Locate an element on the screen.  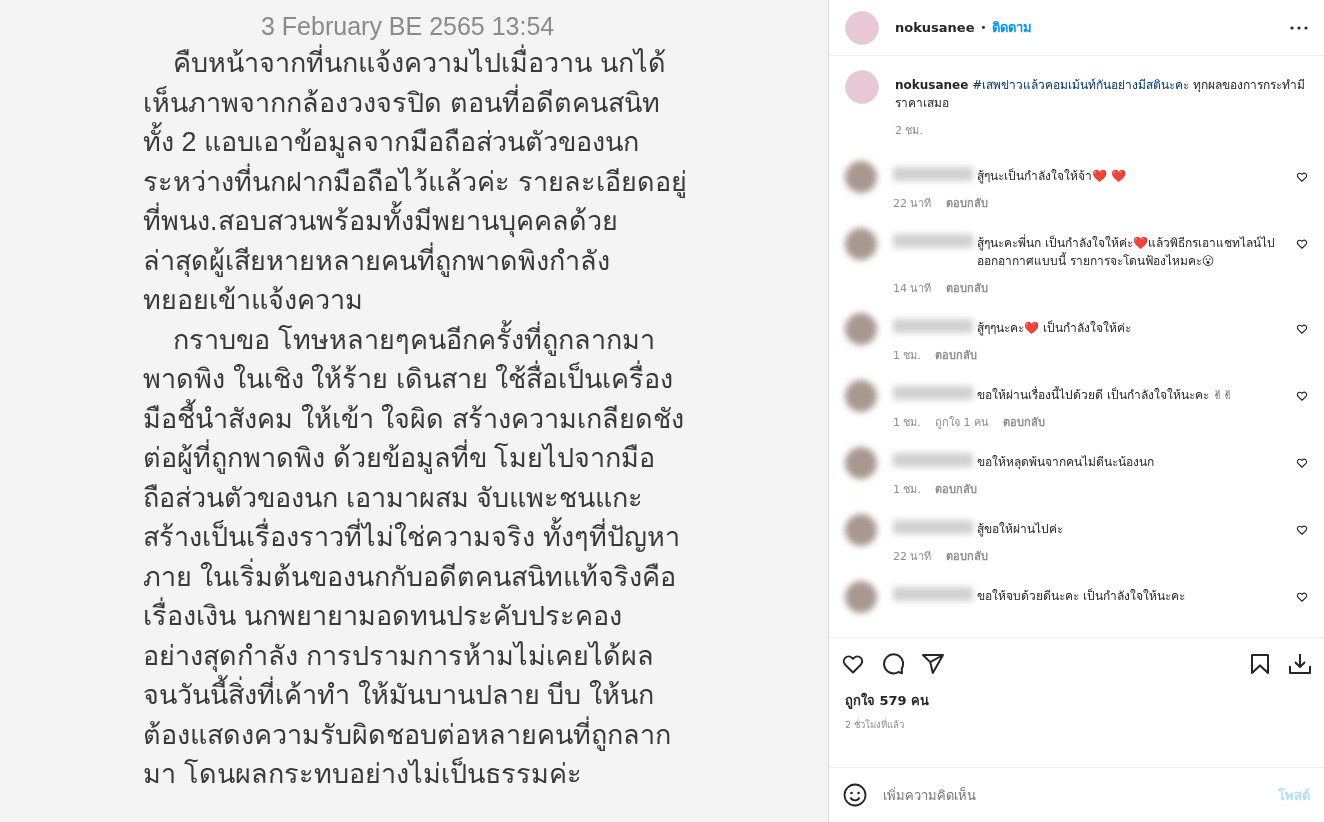
note-text-line: อย่างสุดกำลัง การปรามการห้ามไม่เคยได้ผล is located at coordinates (398, 656).